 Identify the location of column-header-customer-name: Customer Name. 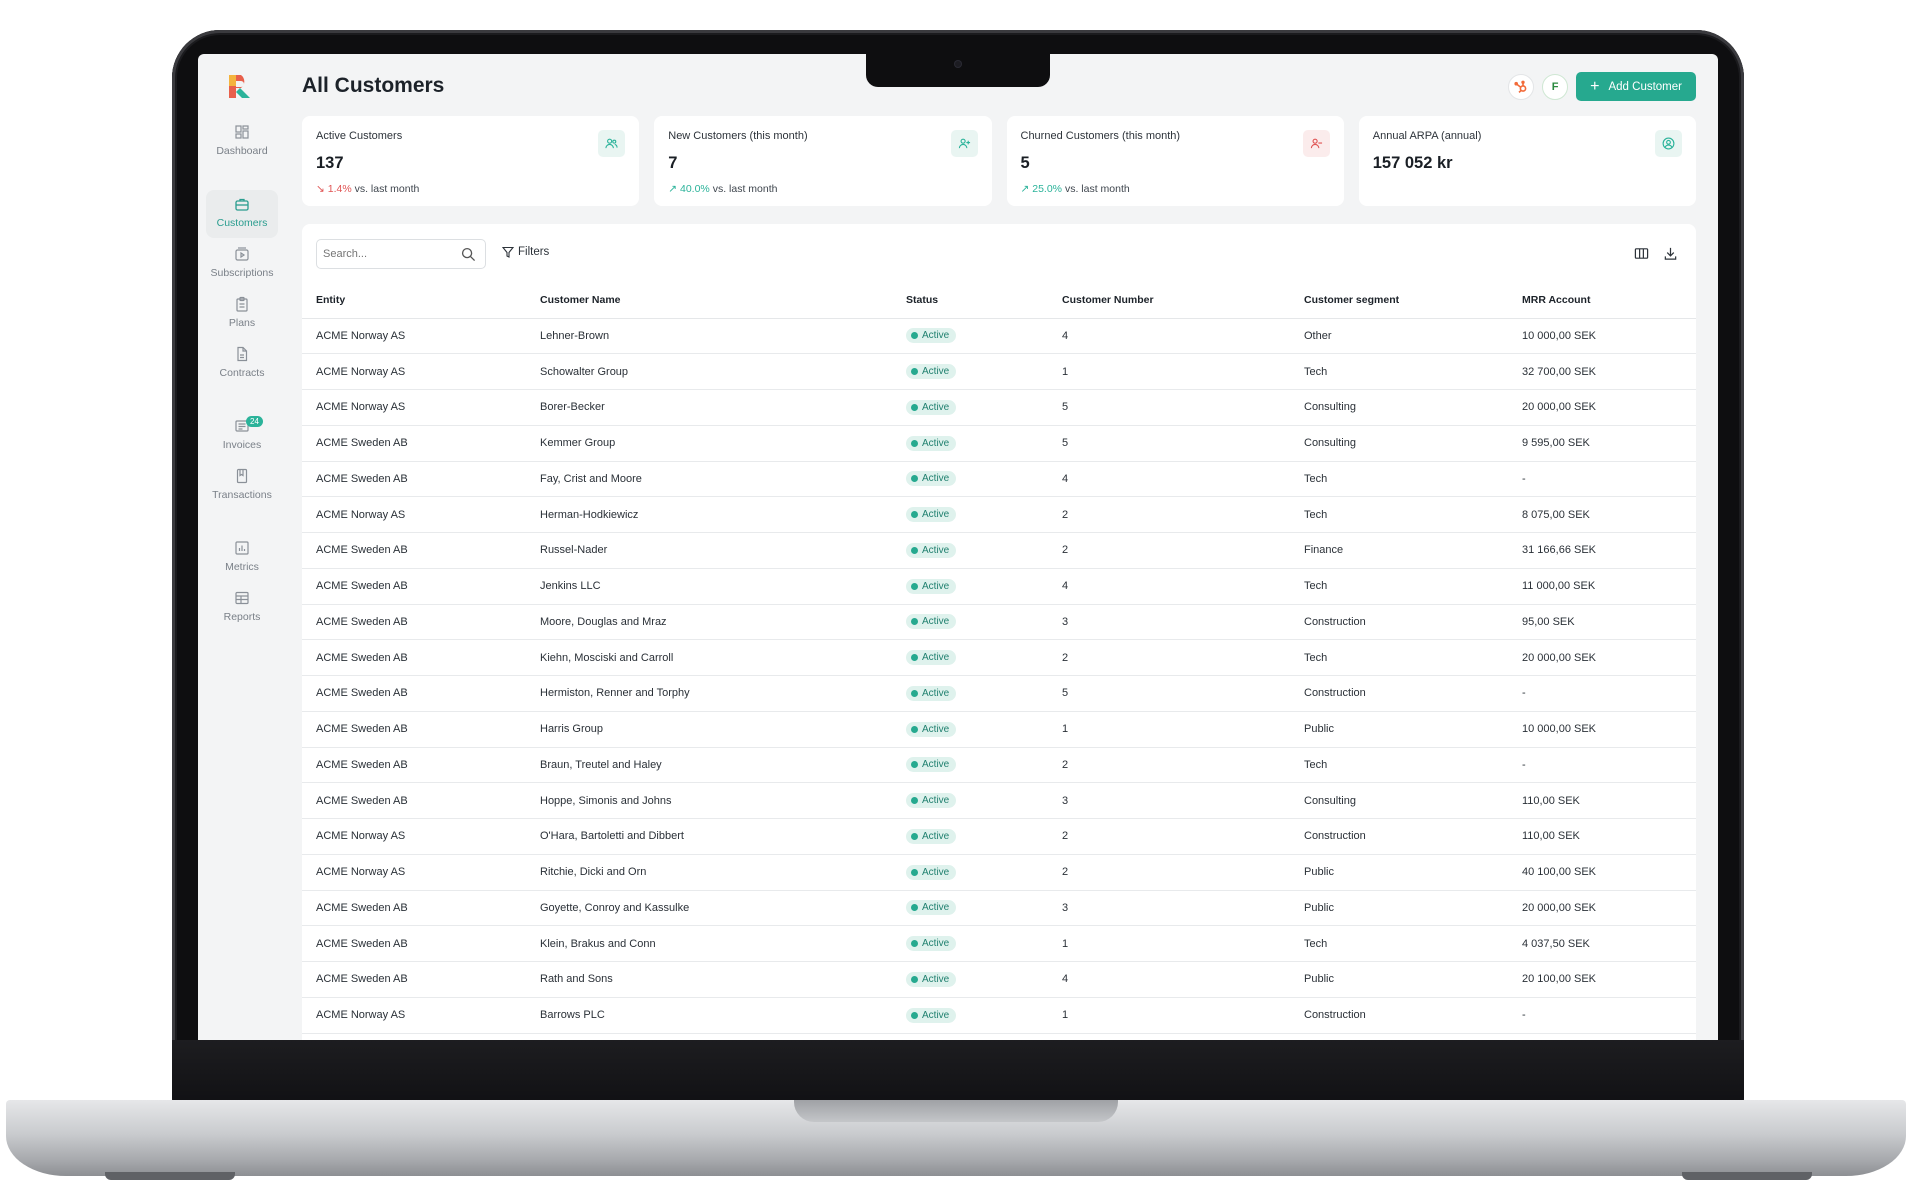
(709, 300).